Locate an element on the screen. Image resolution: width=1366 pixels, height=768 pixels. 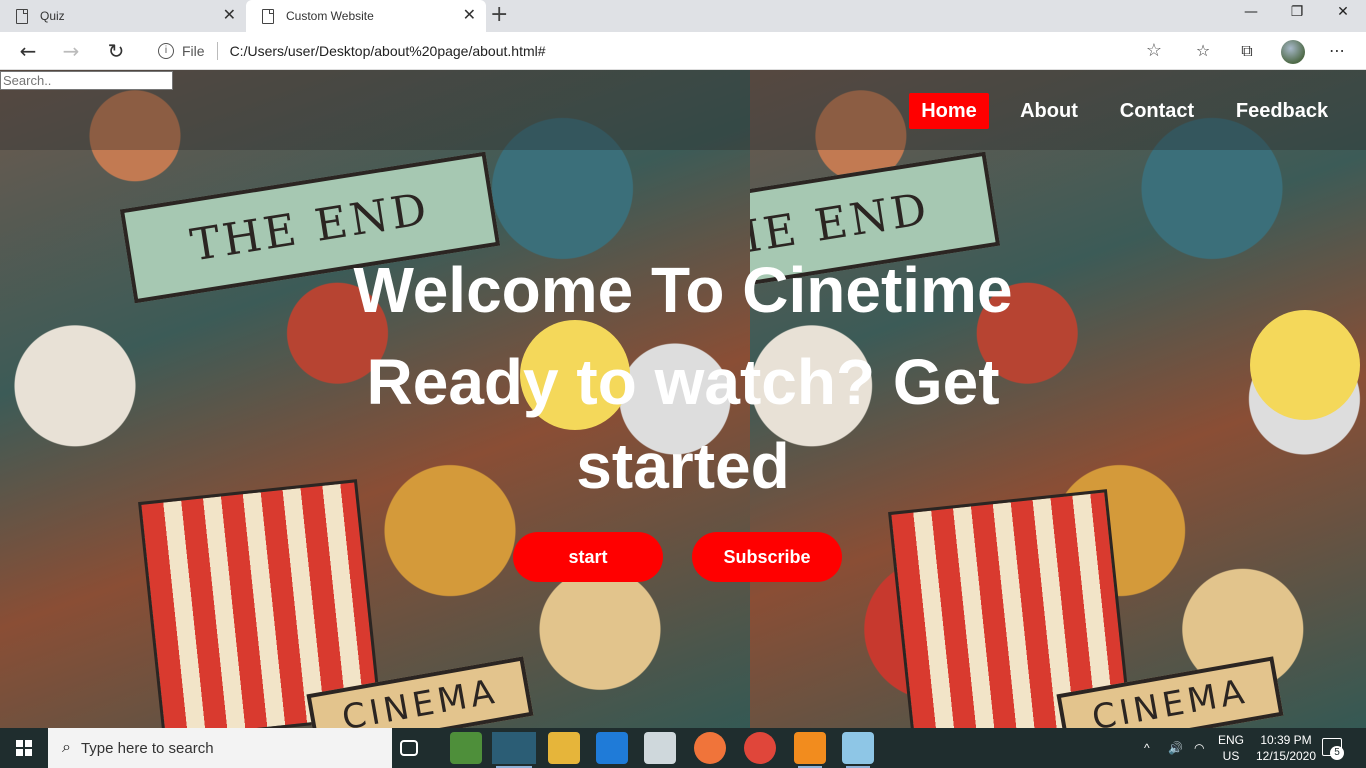
forward-icon: → is located at coordinates (71, 51).